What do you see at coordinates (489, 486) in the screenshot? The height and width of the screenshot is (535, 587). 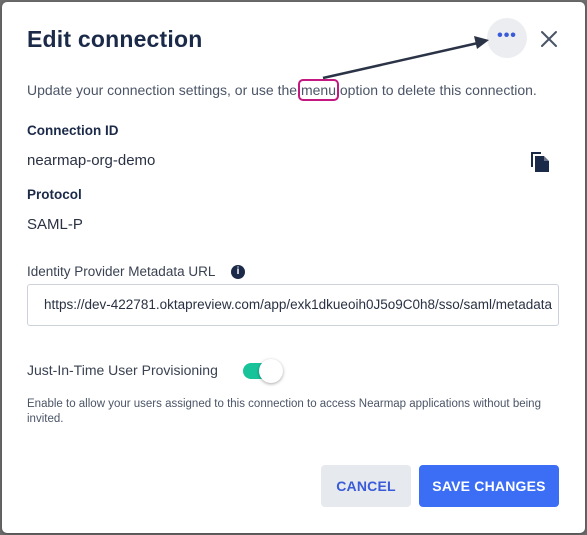 I see `save-changes-button: SAVE CHANGES` at bounding box center [489, 486].